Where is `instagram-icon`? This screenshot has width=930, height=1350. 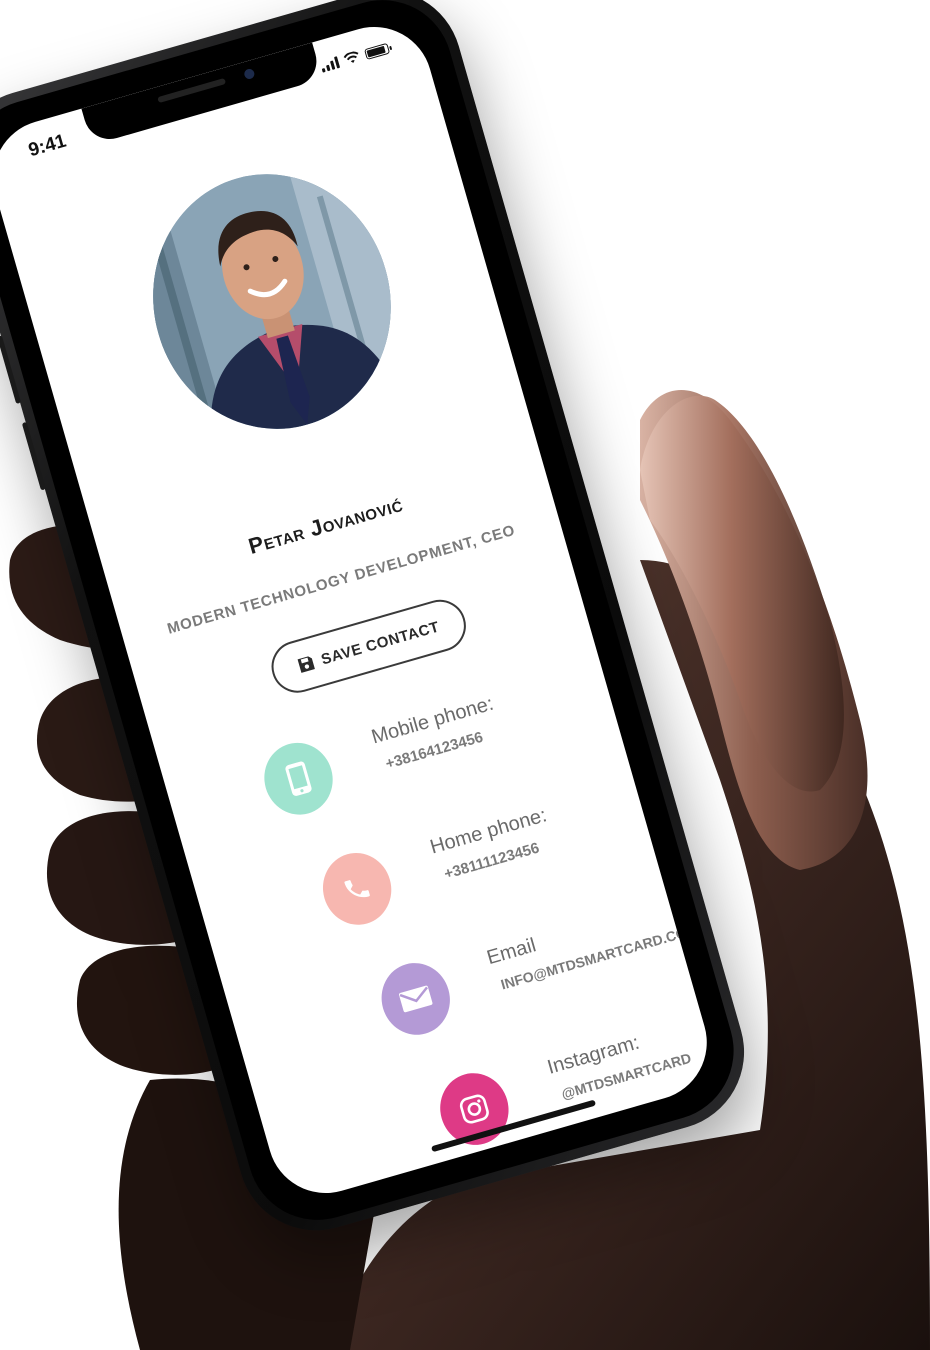
instagram-icon is located at coordinates (474, 1109).